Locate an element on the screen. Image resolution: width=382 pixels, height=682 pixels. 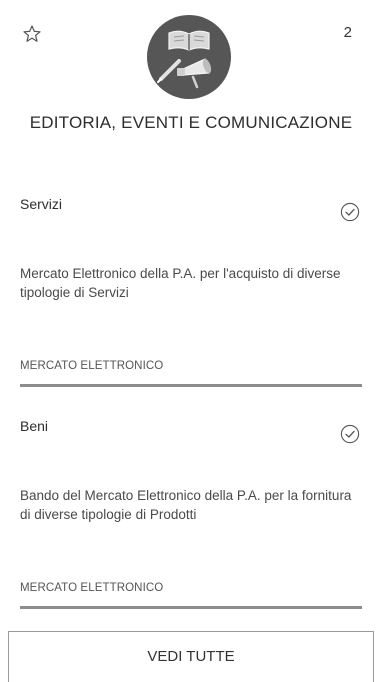
count-badge: 2 is located at coordinates (347, 32).